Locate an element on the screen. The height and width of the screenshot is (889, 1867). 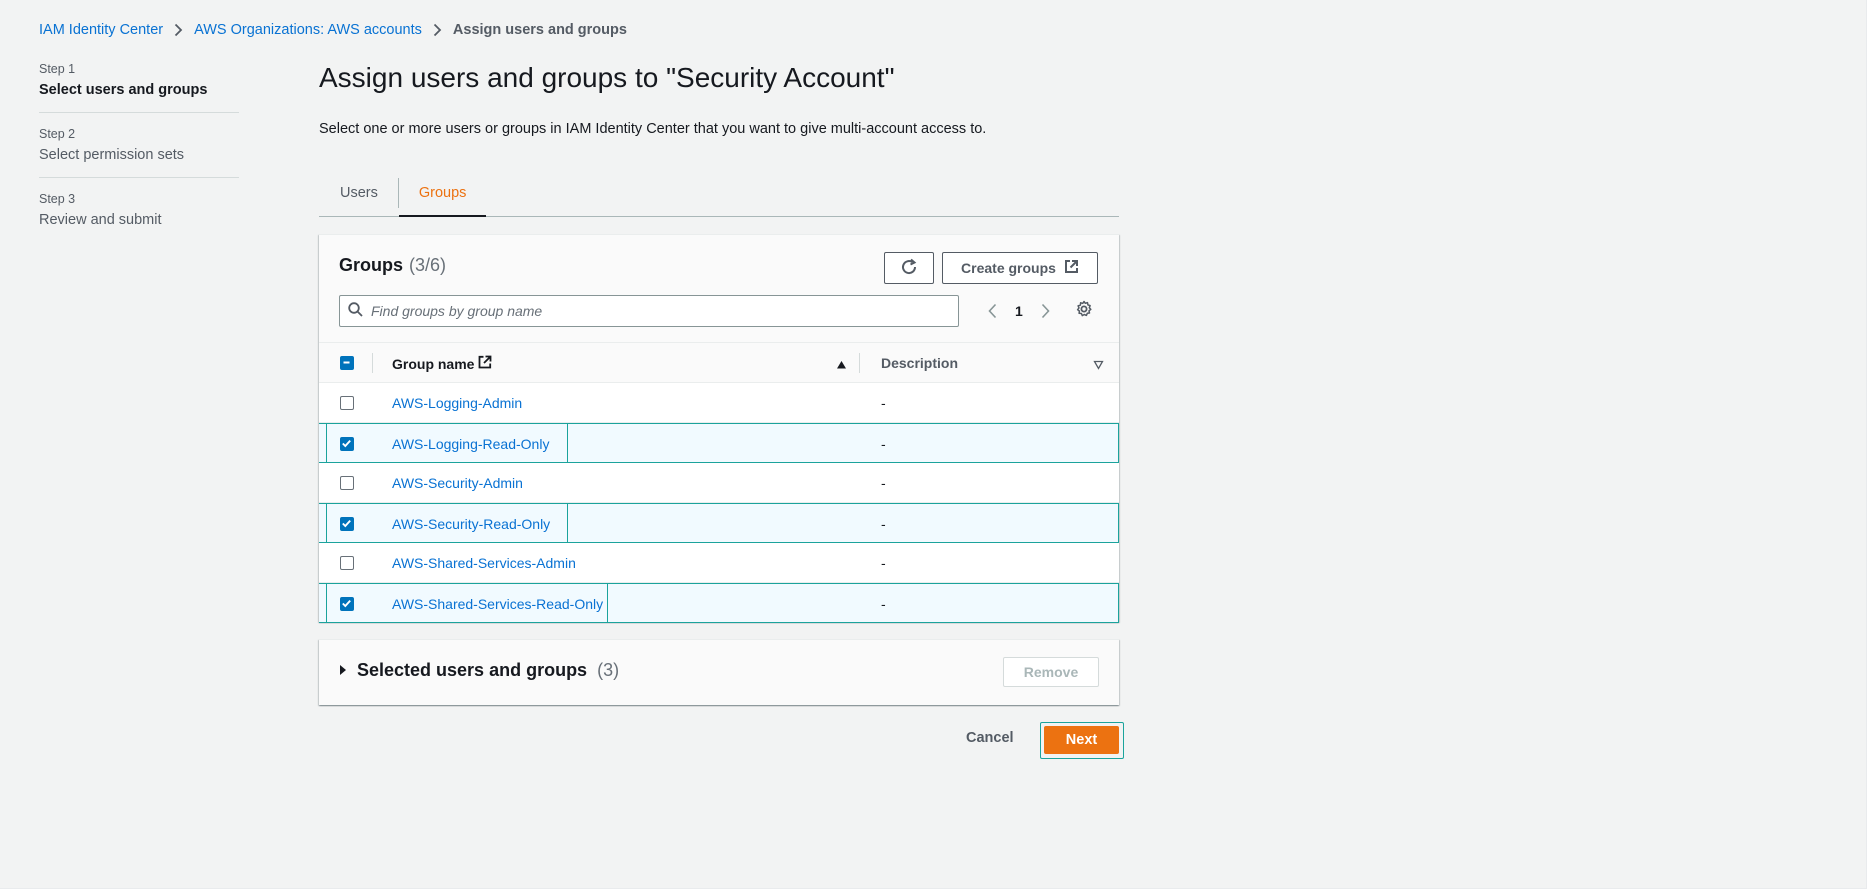
next-button: Next is located at coordinates (1081, 740).